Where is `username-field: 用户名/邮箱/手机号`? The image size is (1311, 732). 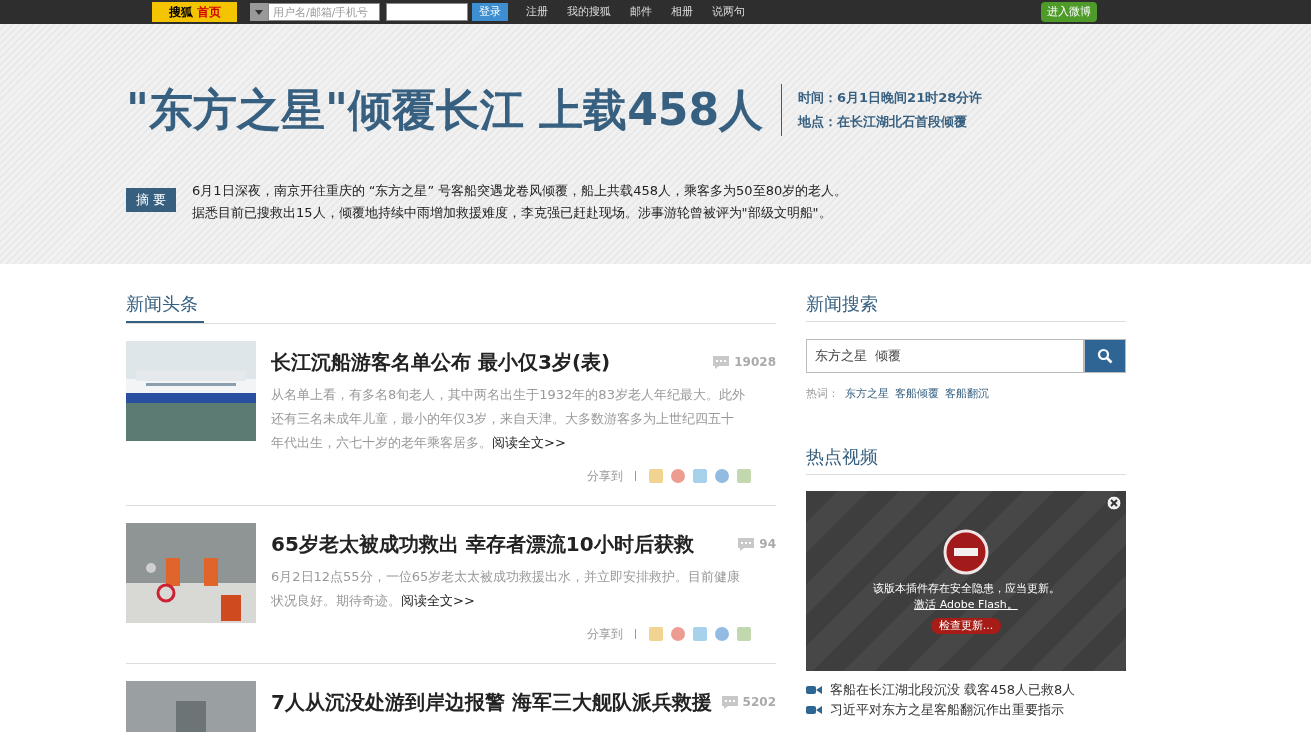
username-field: 用户名/邮箱/手机号 is located at coordinates (324, 12).